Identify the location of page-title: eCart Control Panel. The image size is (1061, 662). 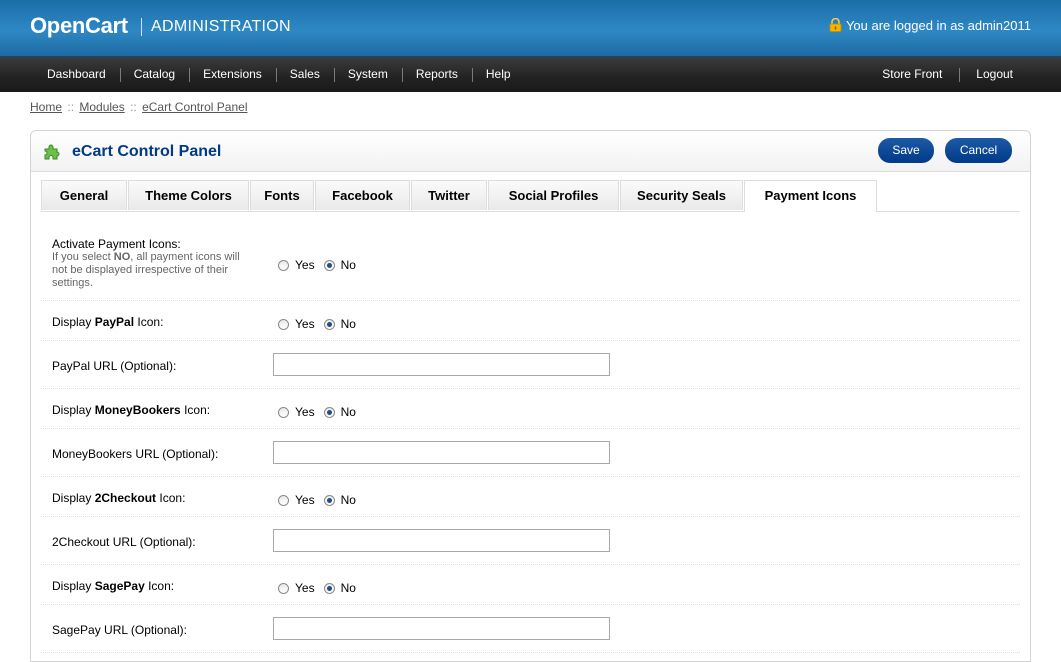
(147, 151).